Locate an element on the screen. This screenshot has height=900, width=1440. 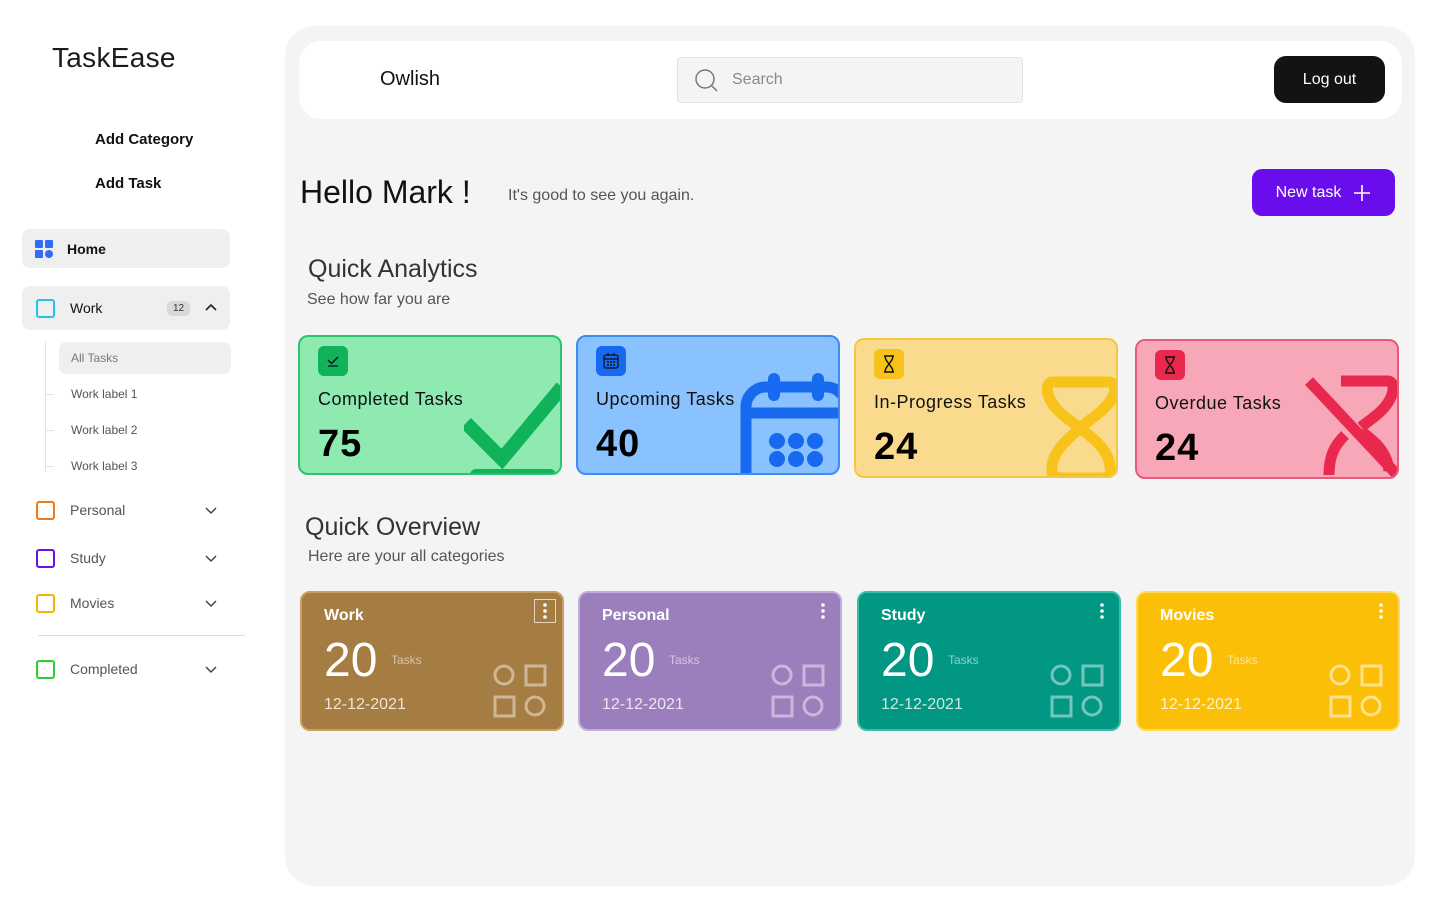
analytics-subtitle: See how far you are is located at coordinates (379, 299).